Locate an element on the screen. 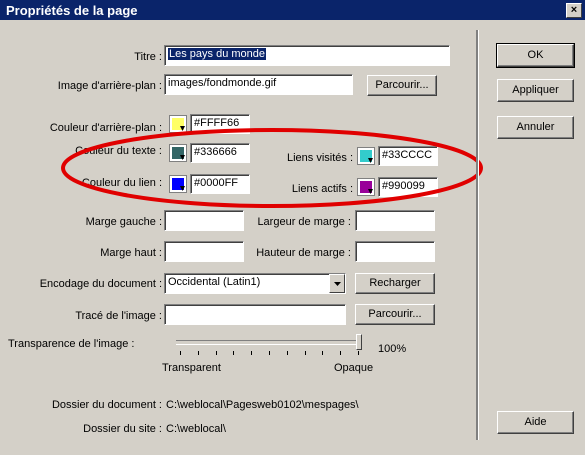  appliquer-button: Appliquer is located at coordinates (535, 90).